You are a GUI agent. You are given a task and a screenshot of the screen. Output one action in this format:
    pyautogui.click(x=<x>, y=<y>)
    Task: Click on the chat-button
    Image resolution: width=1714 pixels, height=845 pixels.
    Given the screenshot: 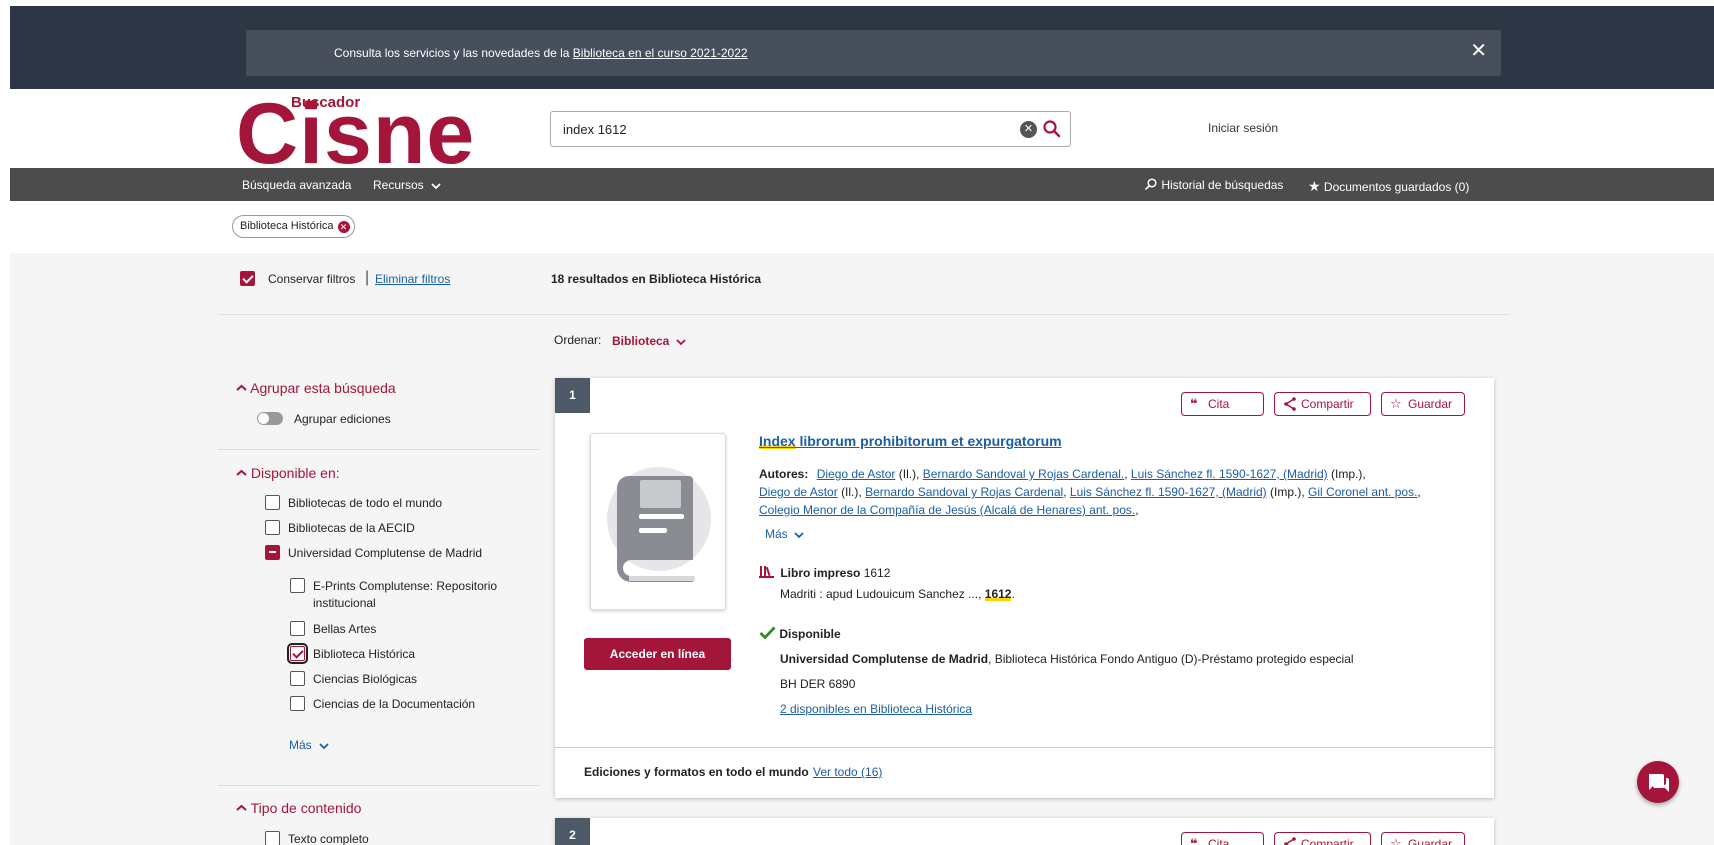 What is the action you would take?
    pyautogui.click(x=1658, y=782)
    